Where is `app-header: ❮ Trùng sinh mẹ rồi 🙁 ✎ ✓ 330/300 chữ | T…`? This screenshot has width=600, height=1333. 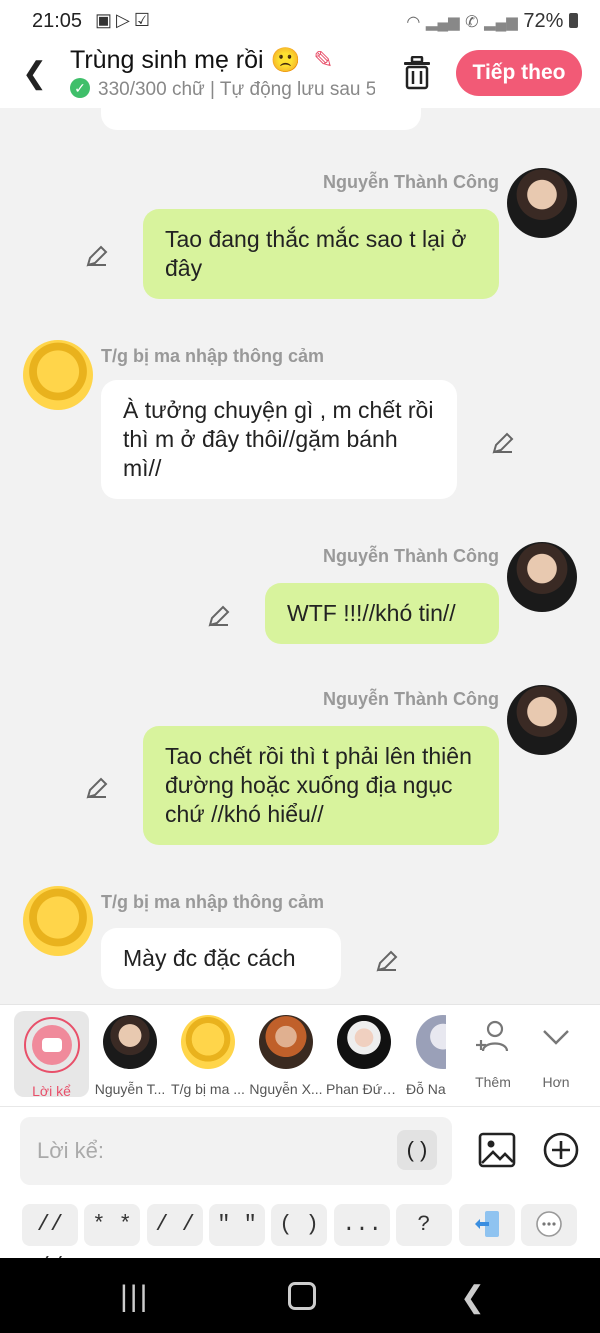 app-header: ❮ Trùng sinh mẹ rồi 🙁 ✎ ✓ 330/300 chữ | T… is located at coordinates (300, 76).